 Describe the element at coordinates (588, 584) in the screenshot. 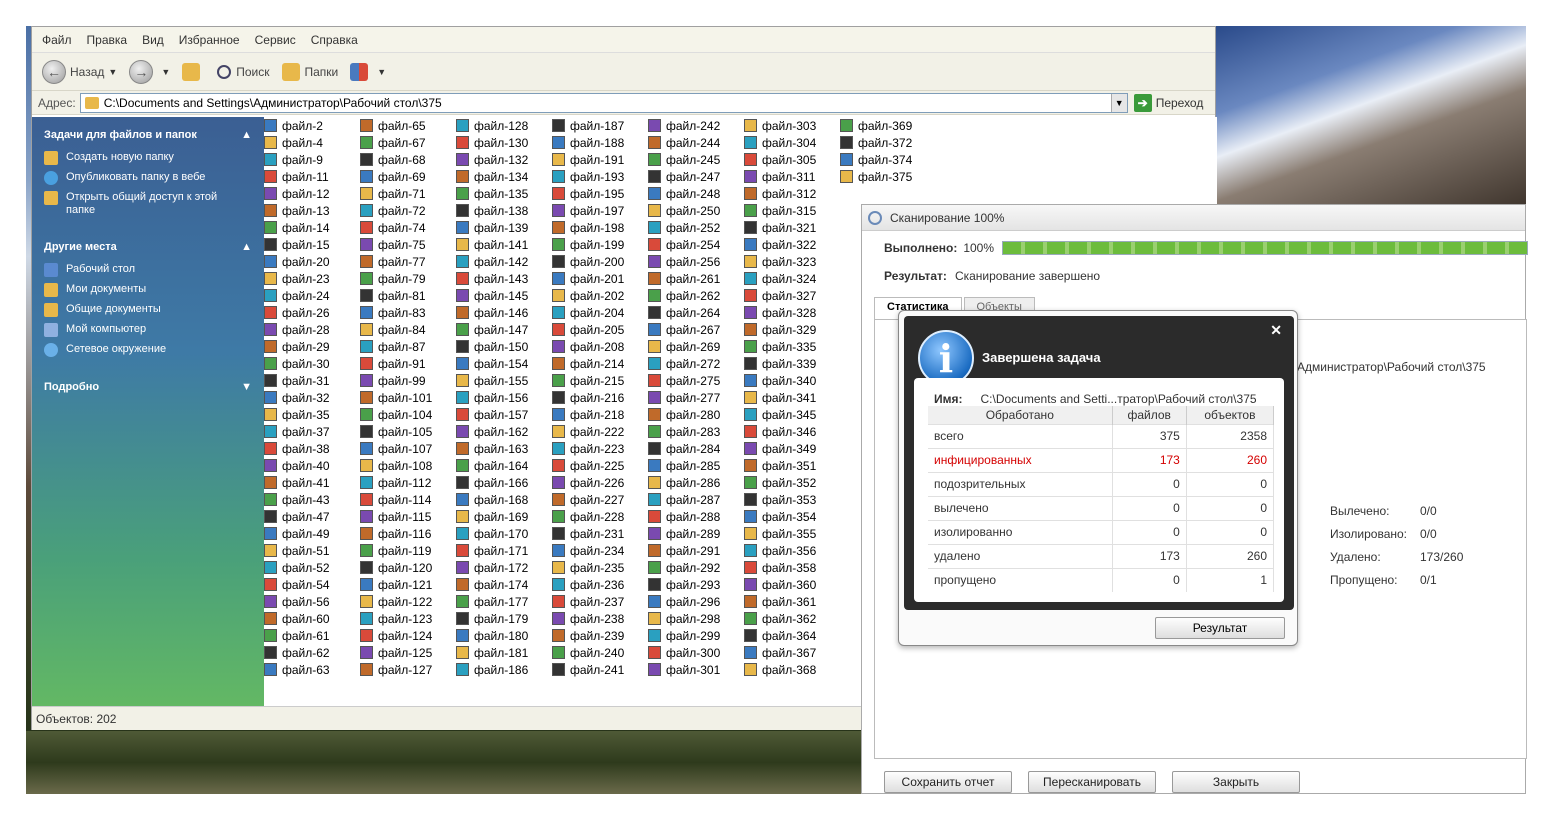

I see `file-item: файл-236` at that location.